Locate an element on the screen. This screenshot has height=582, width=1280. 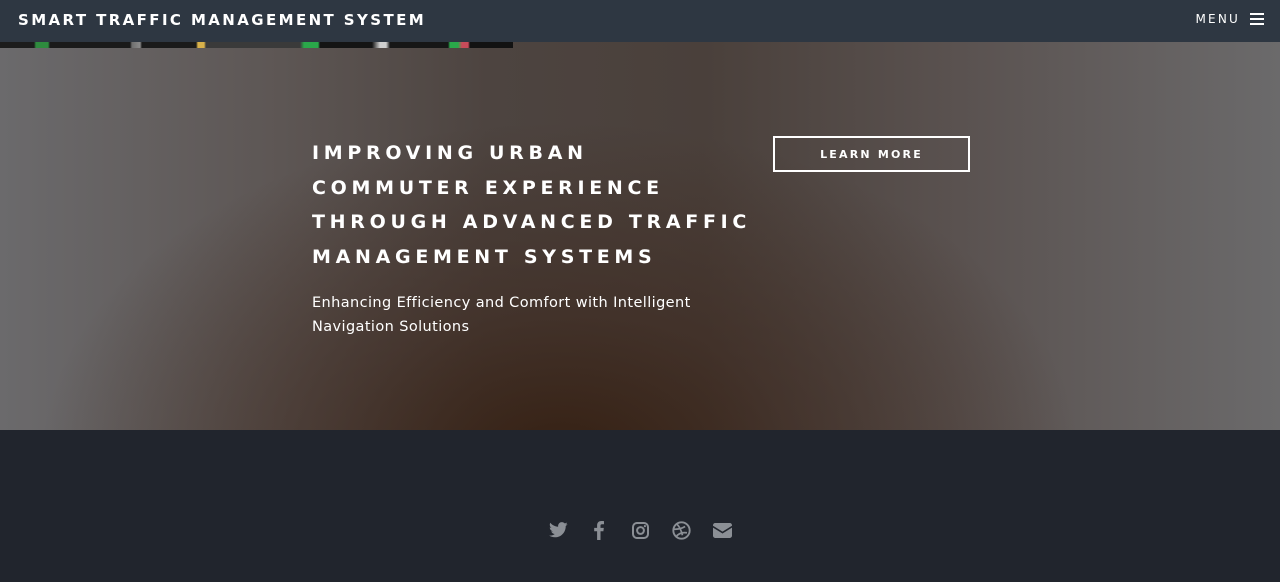
facebook-icon is located at coordinates (599, 530).